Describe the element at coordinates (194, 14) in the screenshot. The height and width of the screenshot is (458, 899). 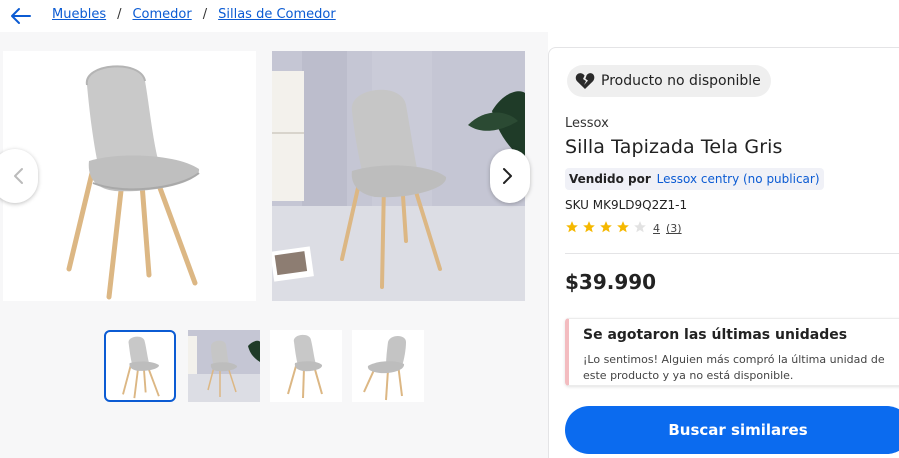
I see `breadcrumb: Muebles / Comedor / Sillas de Comedor` at that location.